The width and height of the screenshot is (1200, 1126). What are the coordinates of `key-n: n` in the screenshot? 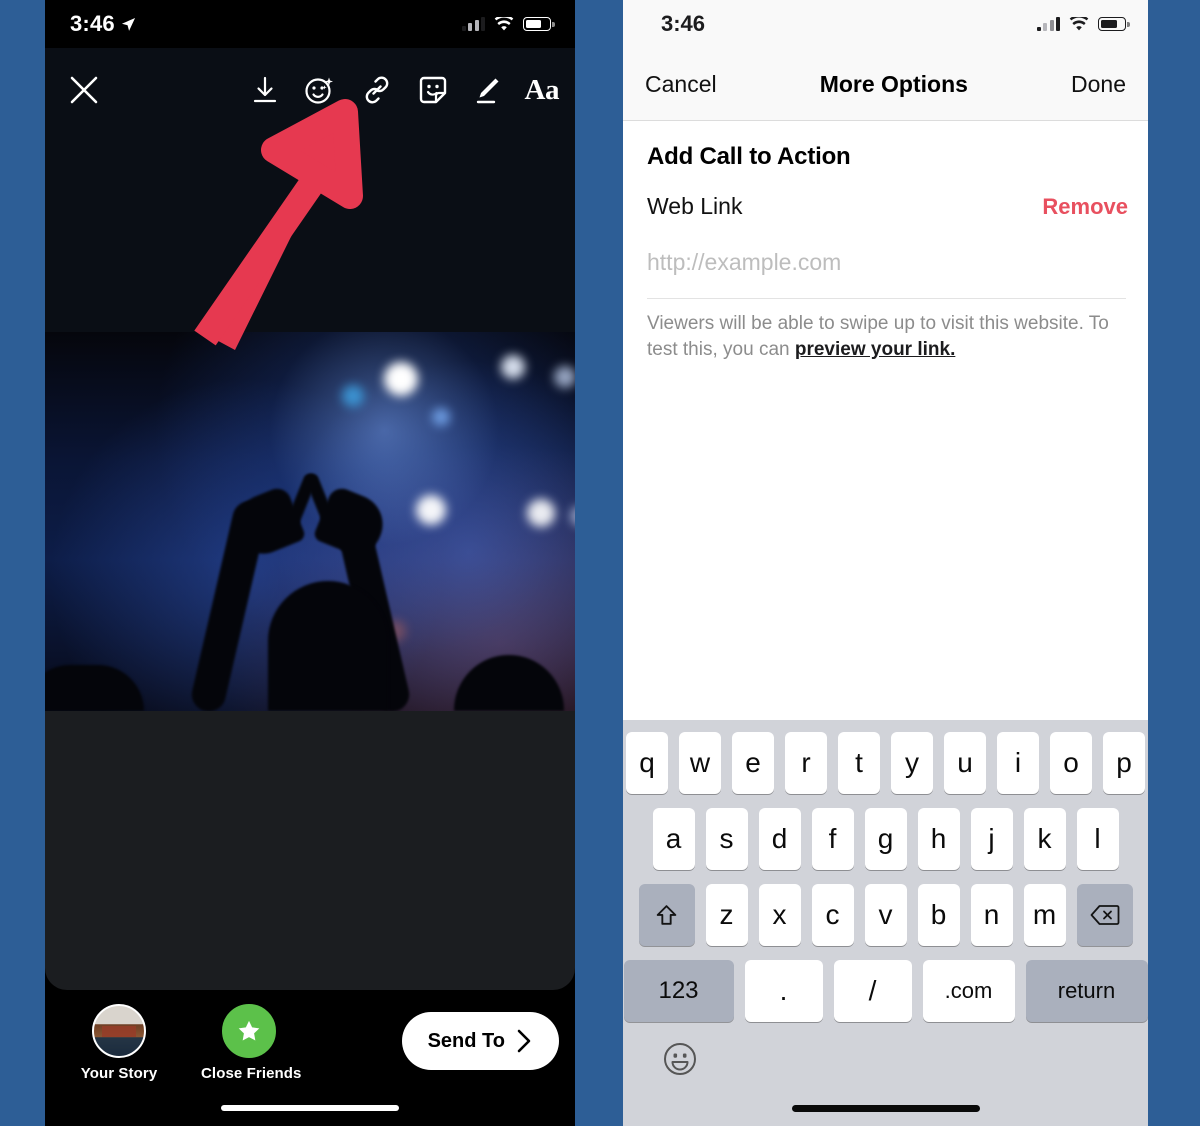 It's located at (991, 915).